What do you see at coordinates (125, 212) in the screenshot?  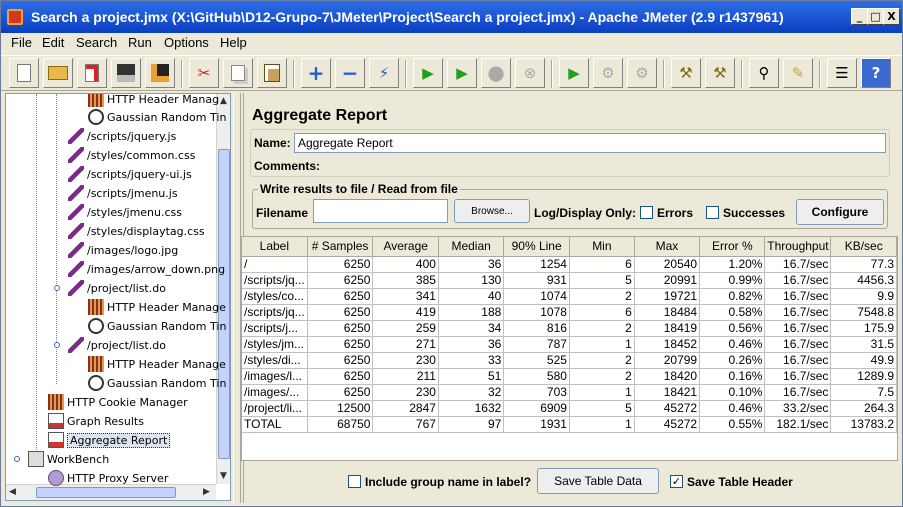 I see `tree-item: /styles/jmenu.css` at bounding box center [125, 212].